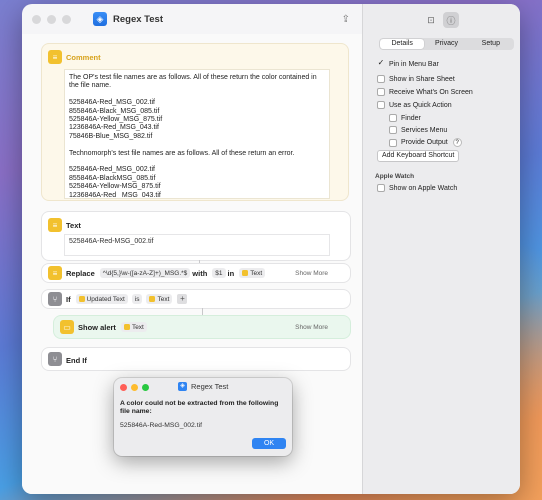 This screenshot has height=500, width=542. Describe the element at coordinates (414, 64) in the screenshot. I see `option-label: Pin in Menu Bar` at that location.